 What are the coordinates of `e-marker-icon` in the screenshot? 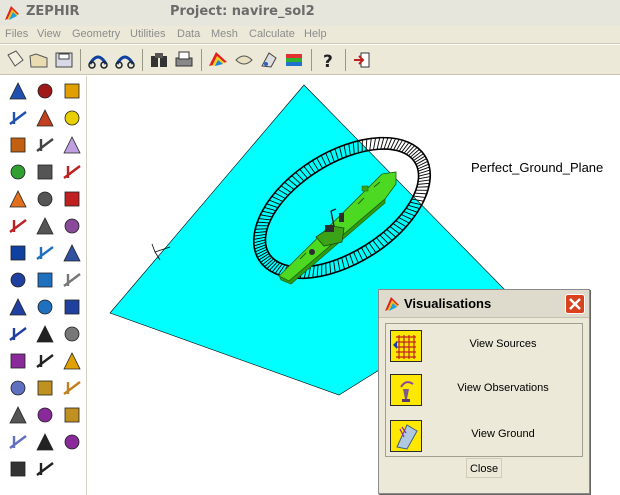 It's located at (45, 199).